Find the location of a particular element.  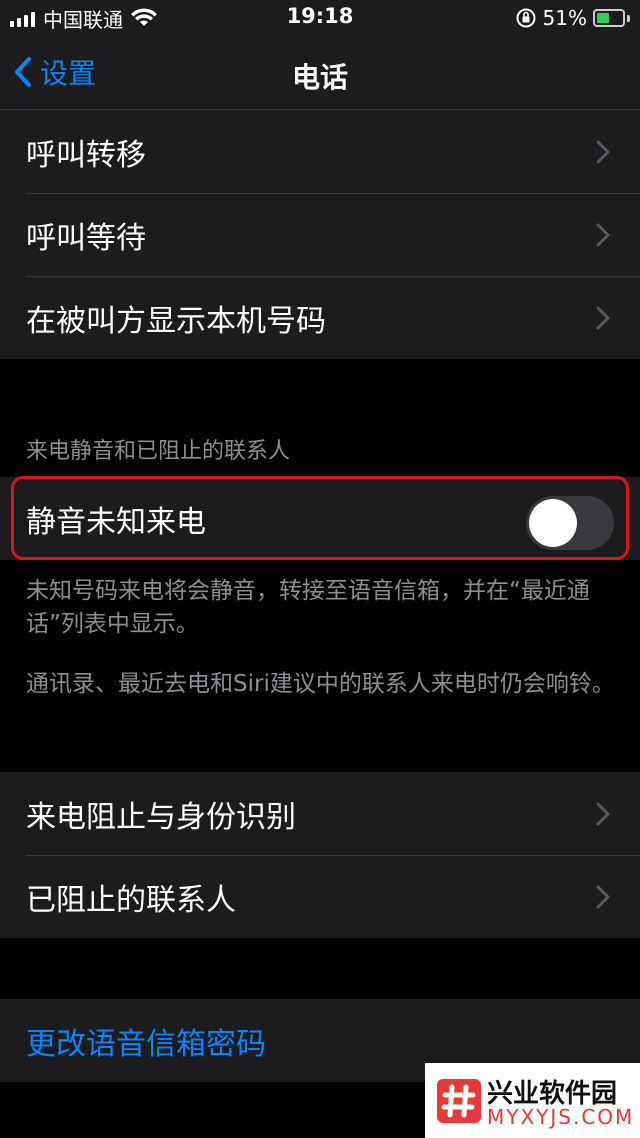

row-label: 来电阻止与身份识别 is located at coordinates (161, 817).